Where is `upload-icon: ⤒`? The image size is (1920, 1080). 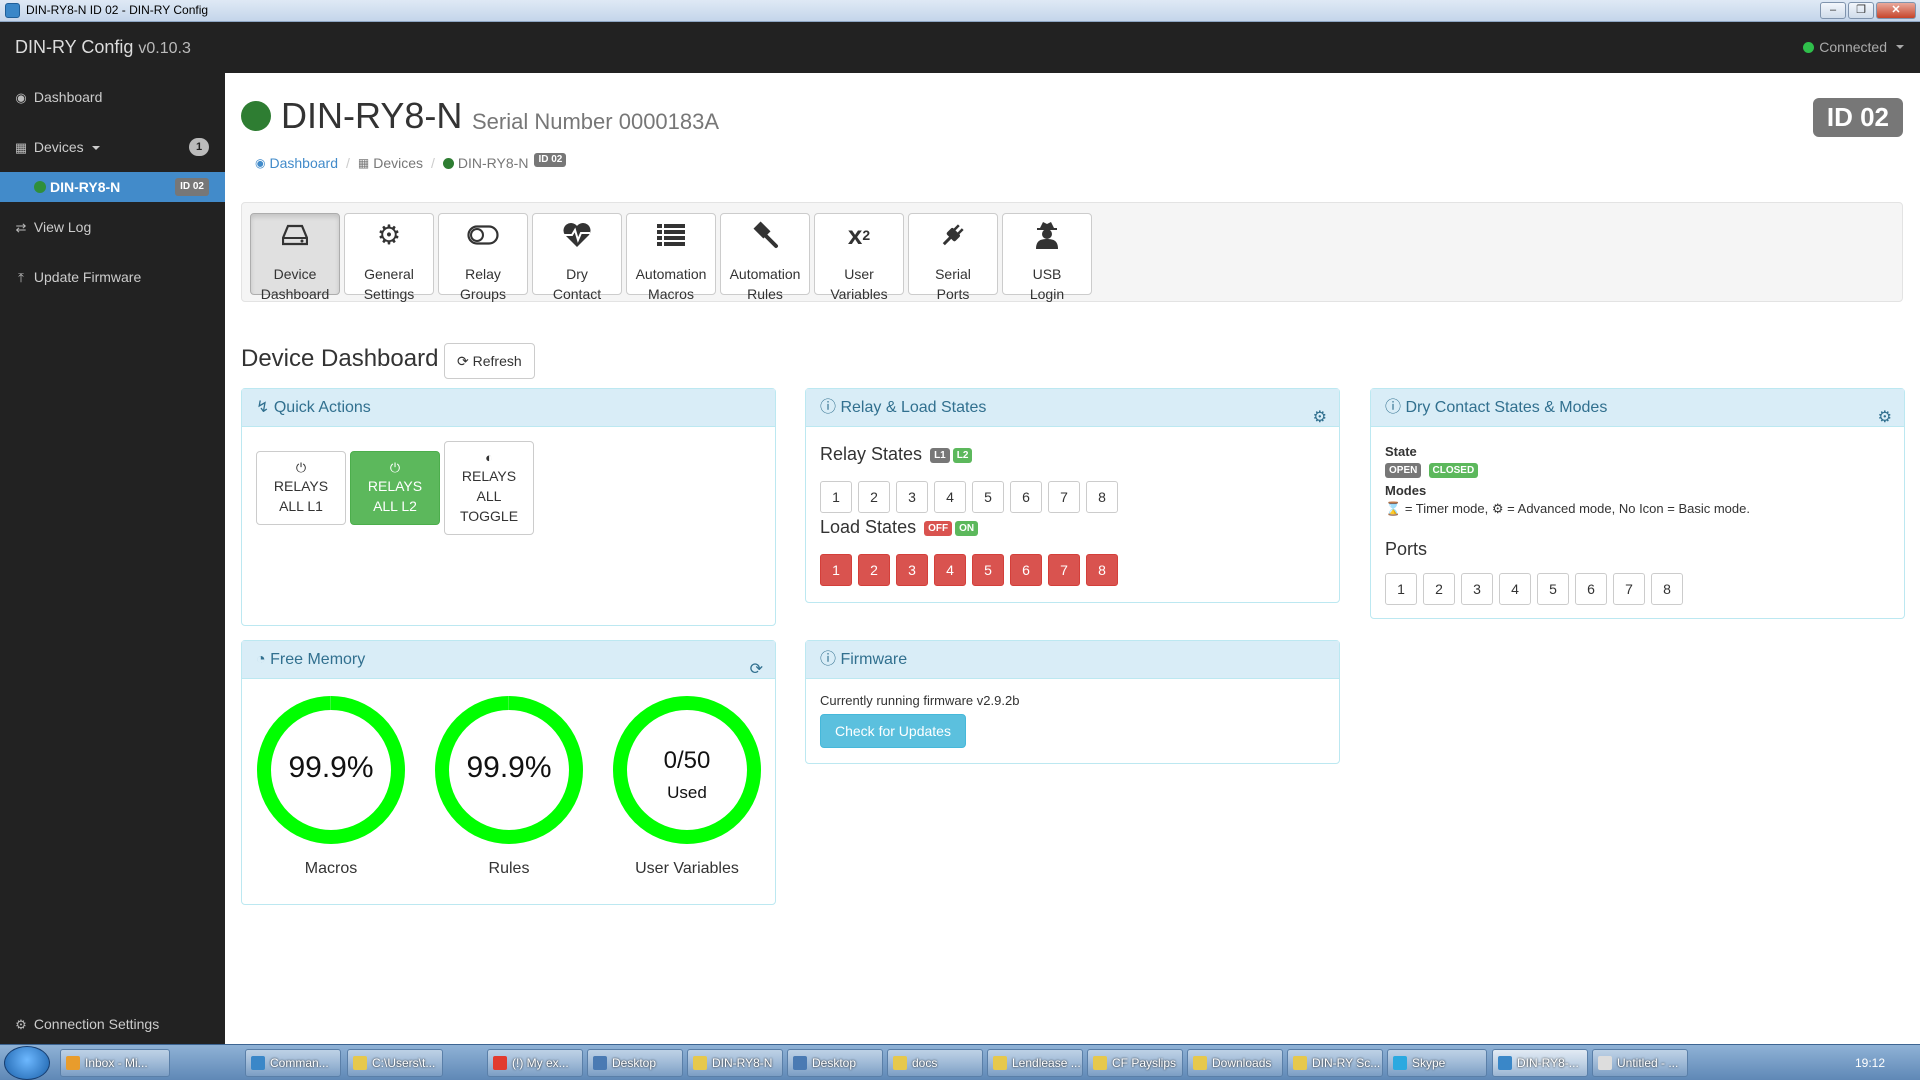
upload-icon: ⤒ is located at coordinates (21, 277).